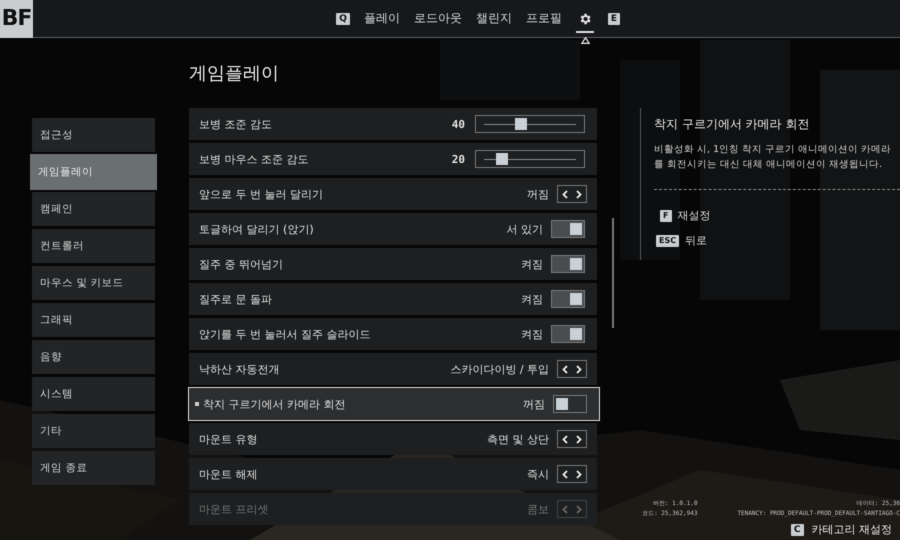 Image resolution: width=900 pixels, height=540 pixels. I want to click on setting-value: 40, so click(459, 124).